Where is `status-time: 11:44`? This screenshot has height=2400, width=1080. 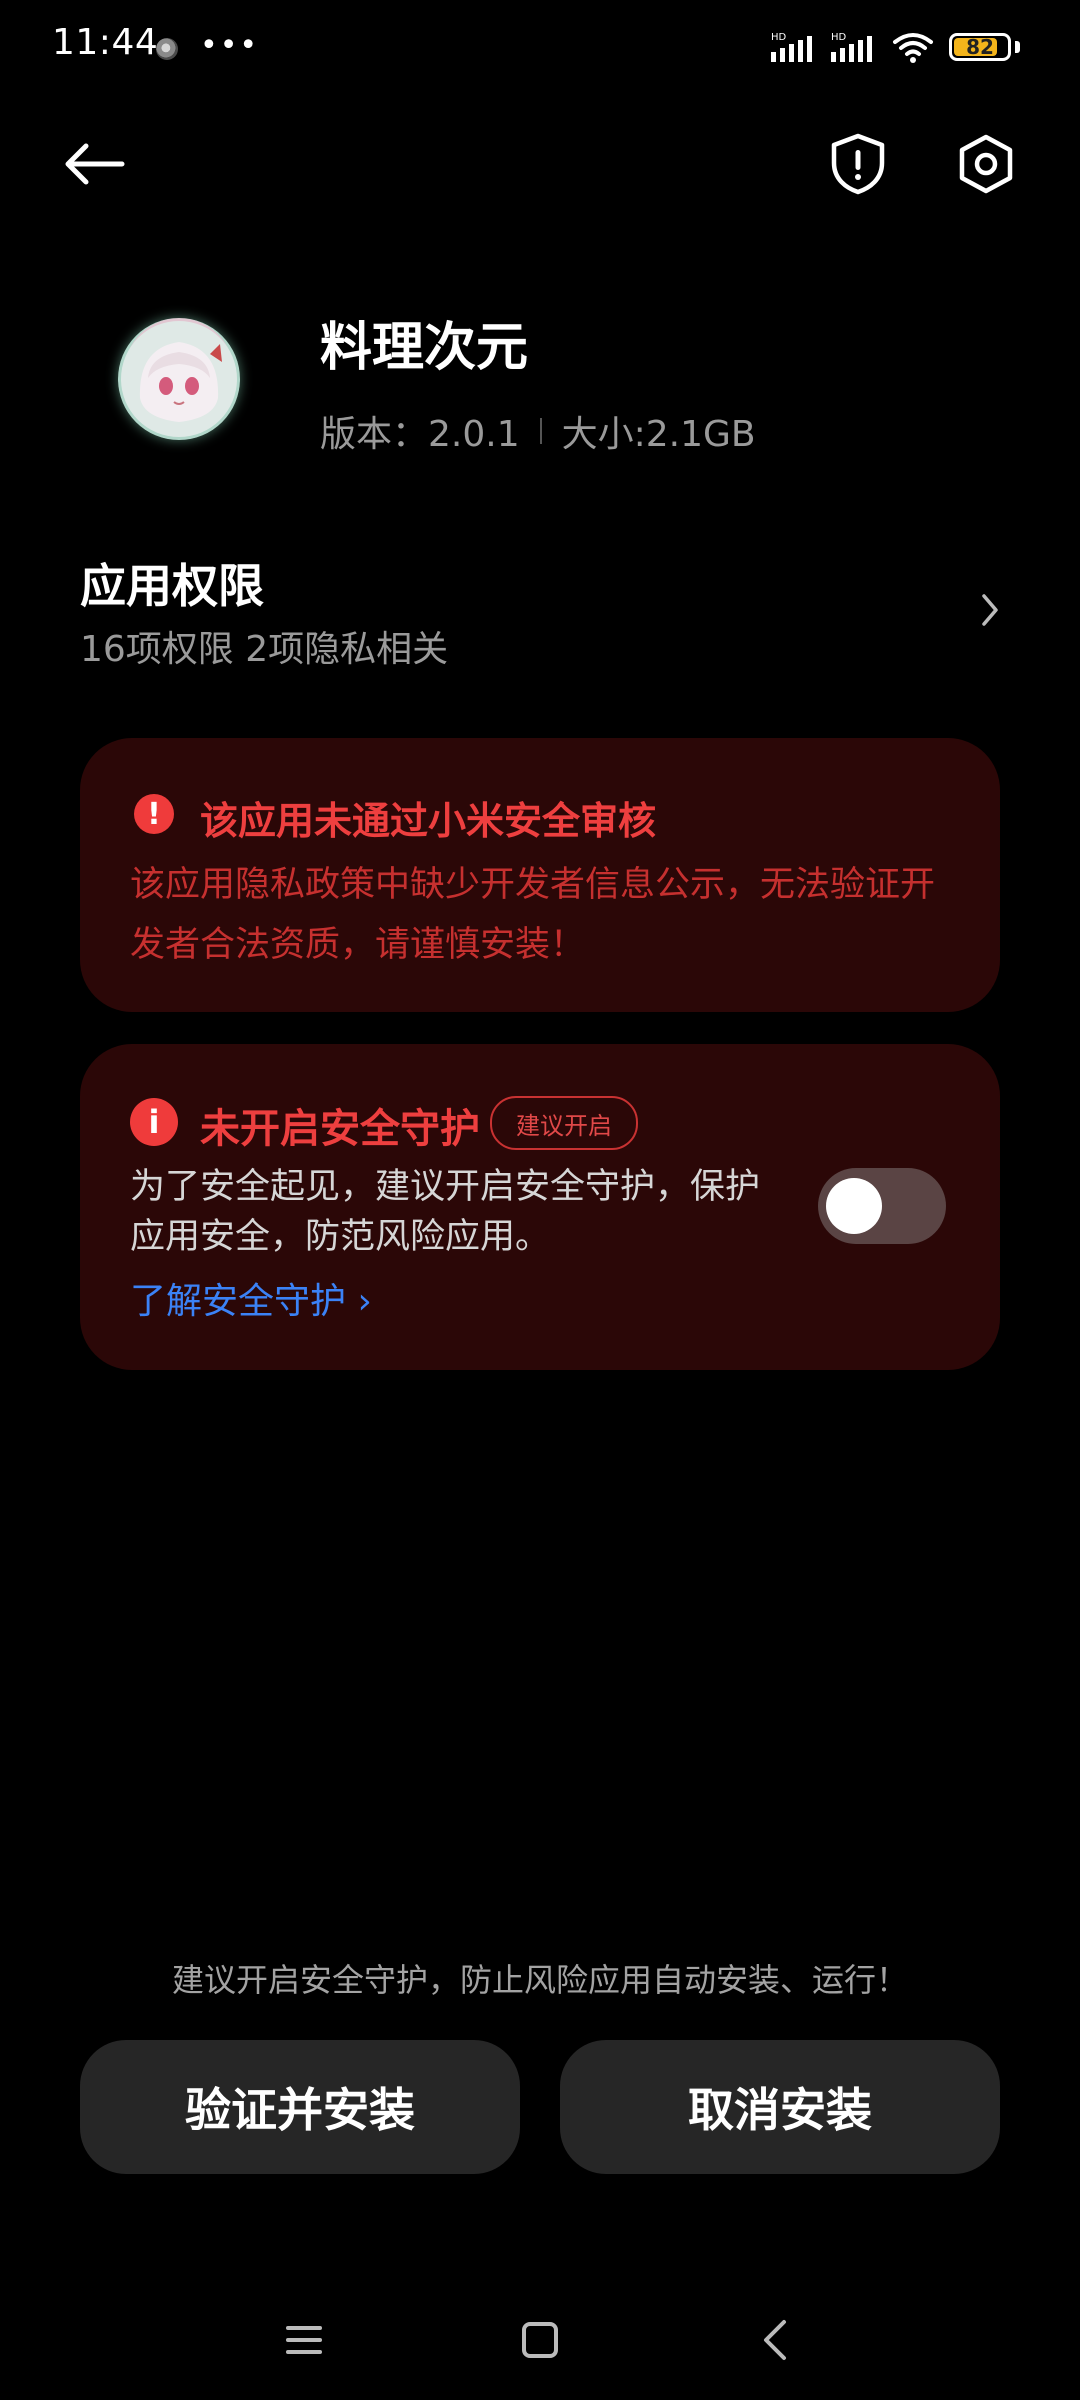
status-time: 11:44 is located at coordinates (105, 42).